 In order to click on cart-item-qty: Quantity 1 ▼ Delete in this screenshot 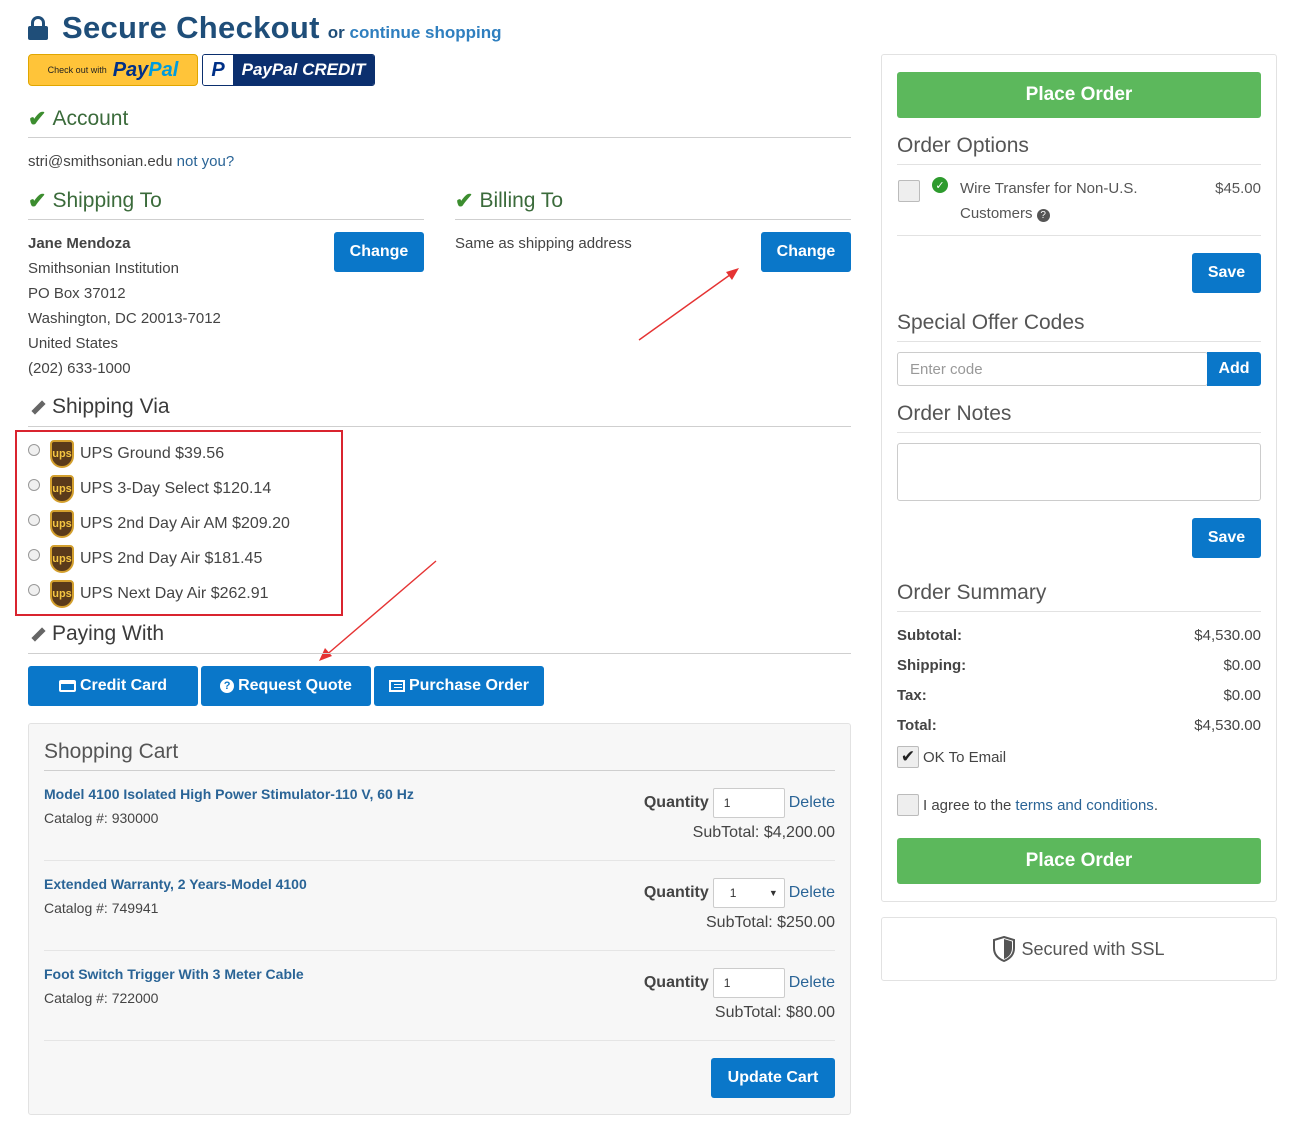, I will do `click(739, 893)`.